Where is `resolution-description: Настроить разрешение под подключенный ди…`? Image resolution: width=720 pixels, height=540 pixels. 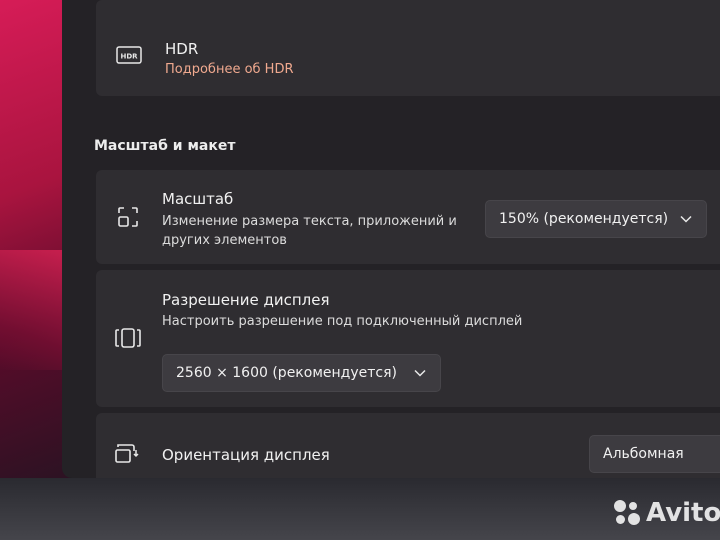 resolution-description: Настроить разрешение под подключенный ди… is located at coordinates (342, 321).